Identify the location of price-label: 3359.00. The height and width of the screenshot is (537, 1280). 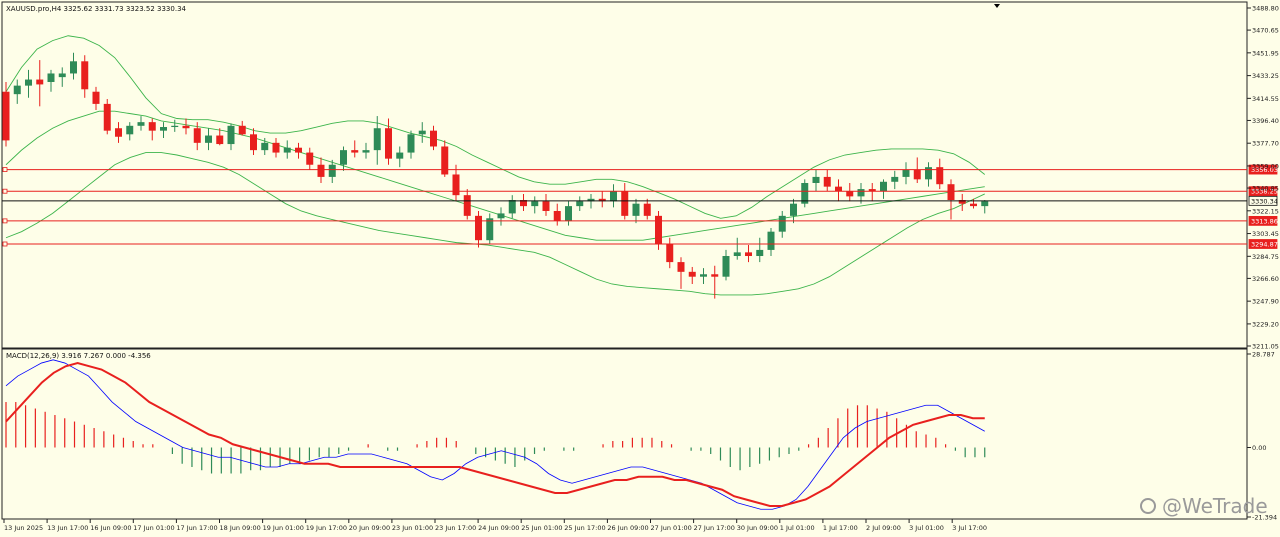
(1265, 166).